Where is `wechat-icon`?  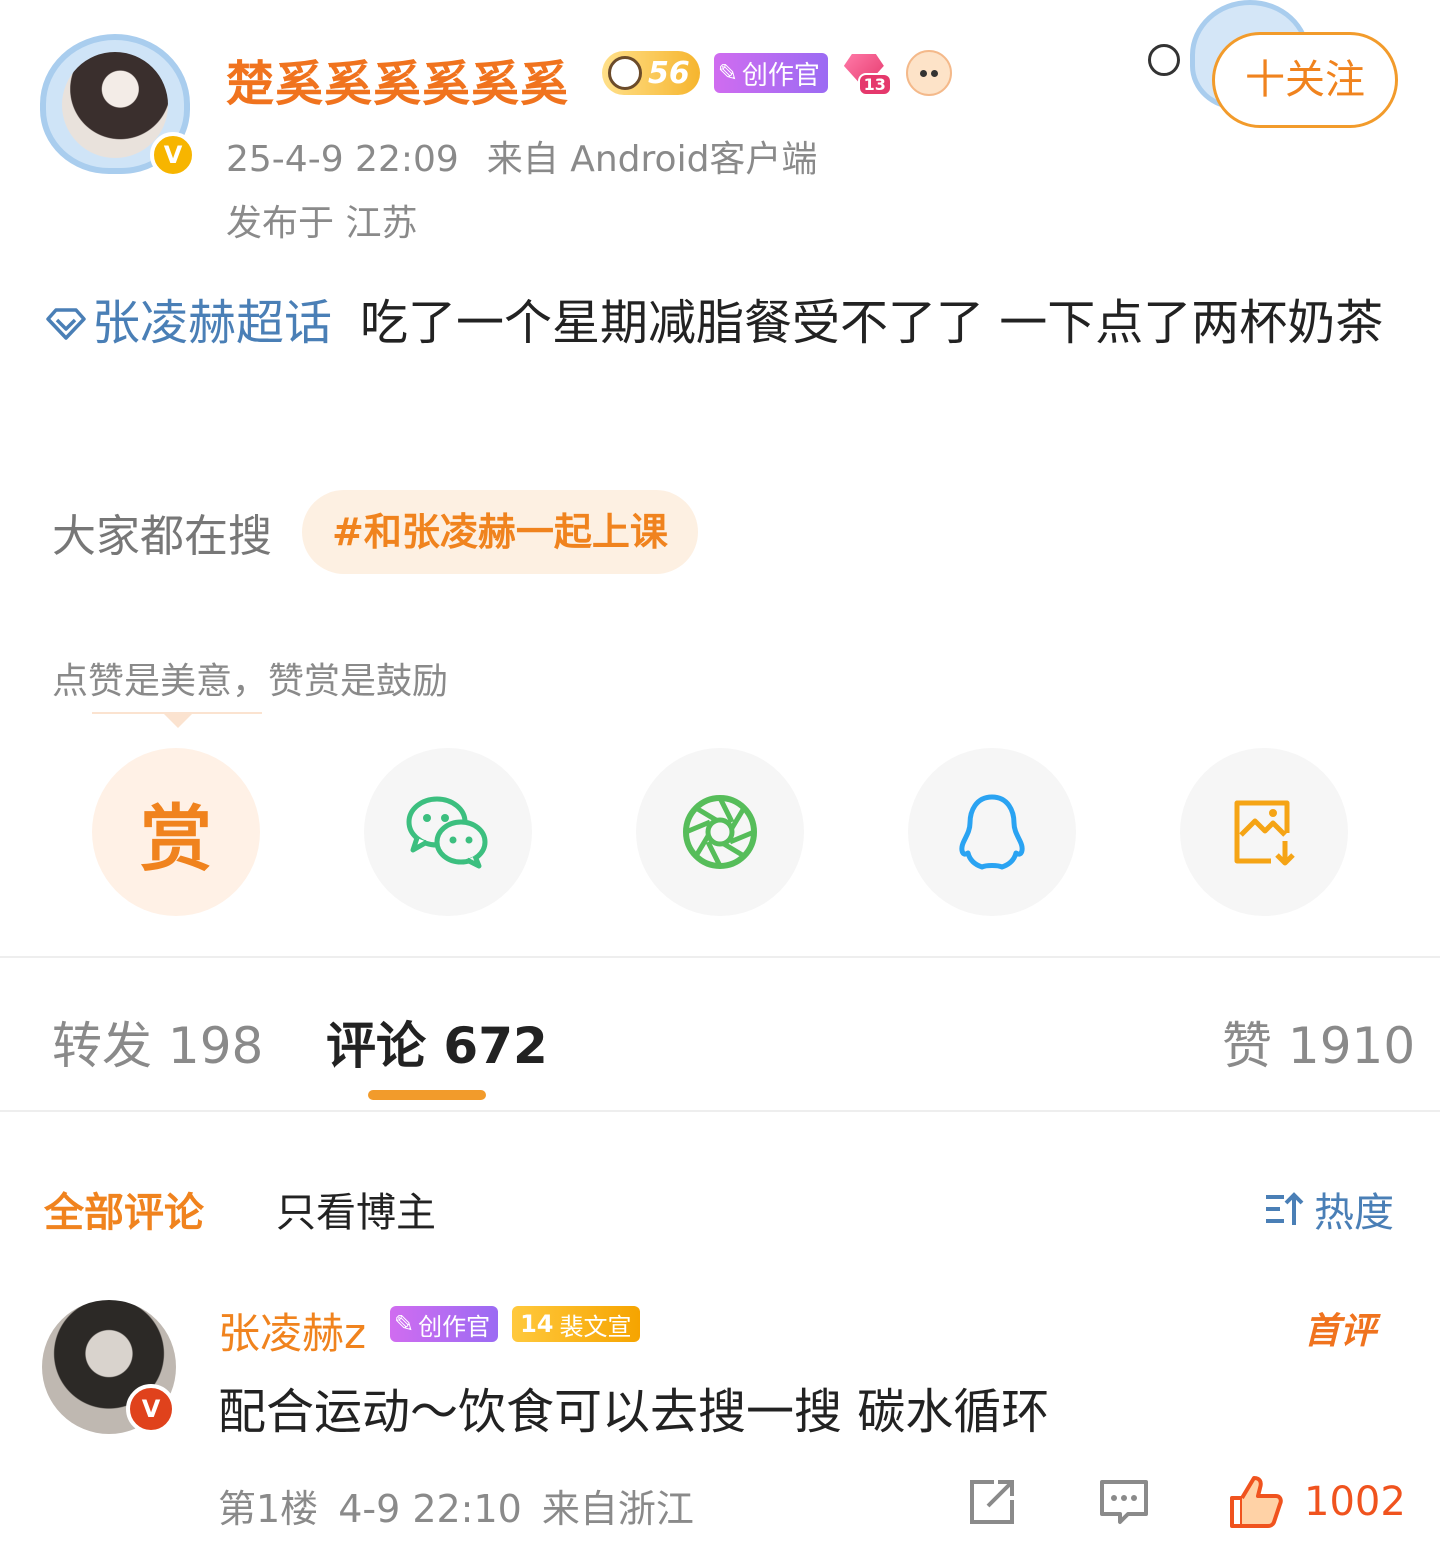
wechat-icon is located at coordinates (447, 832).